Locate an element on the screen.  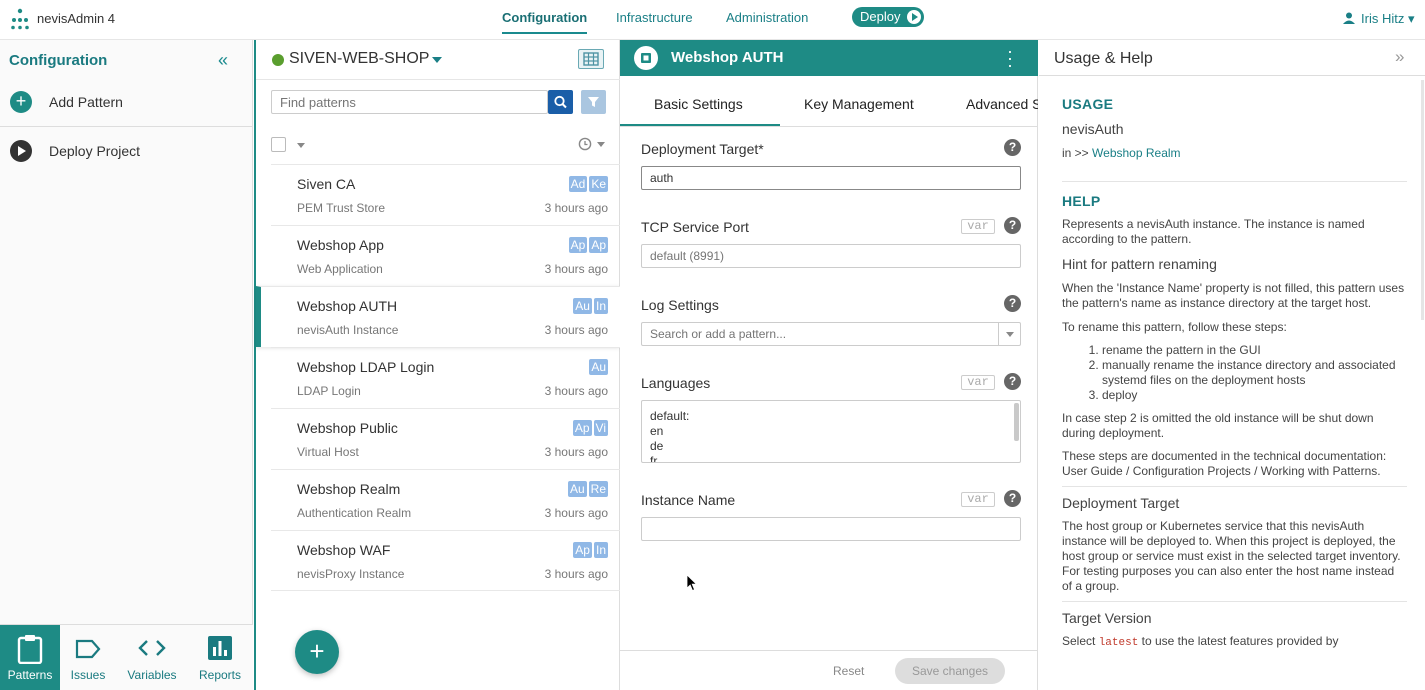
deploy-button: Deploy is located at coordinates (888, 17).